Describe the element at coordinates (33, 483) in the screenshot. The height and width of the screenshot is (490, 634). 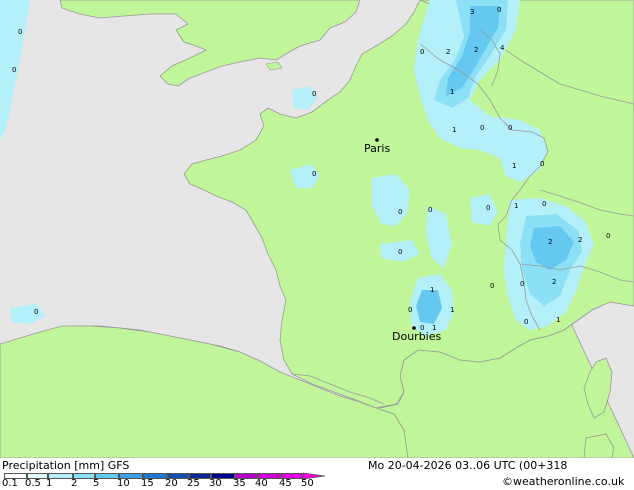
I see `legend-tick-label: 0.5` at that location.